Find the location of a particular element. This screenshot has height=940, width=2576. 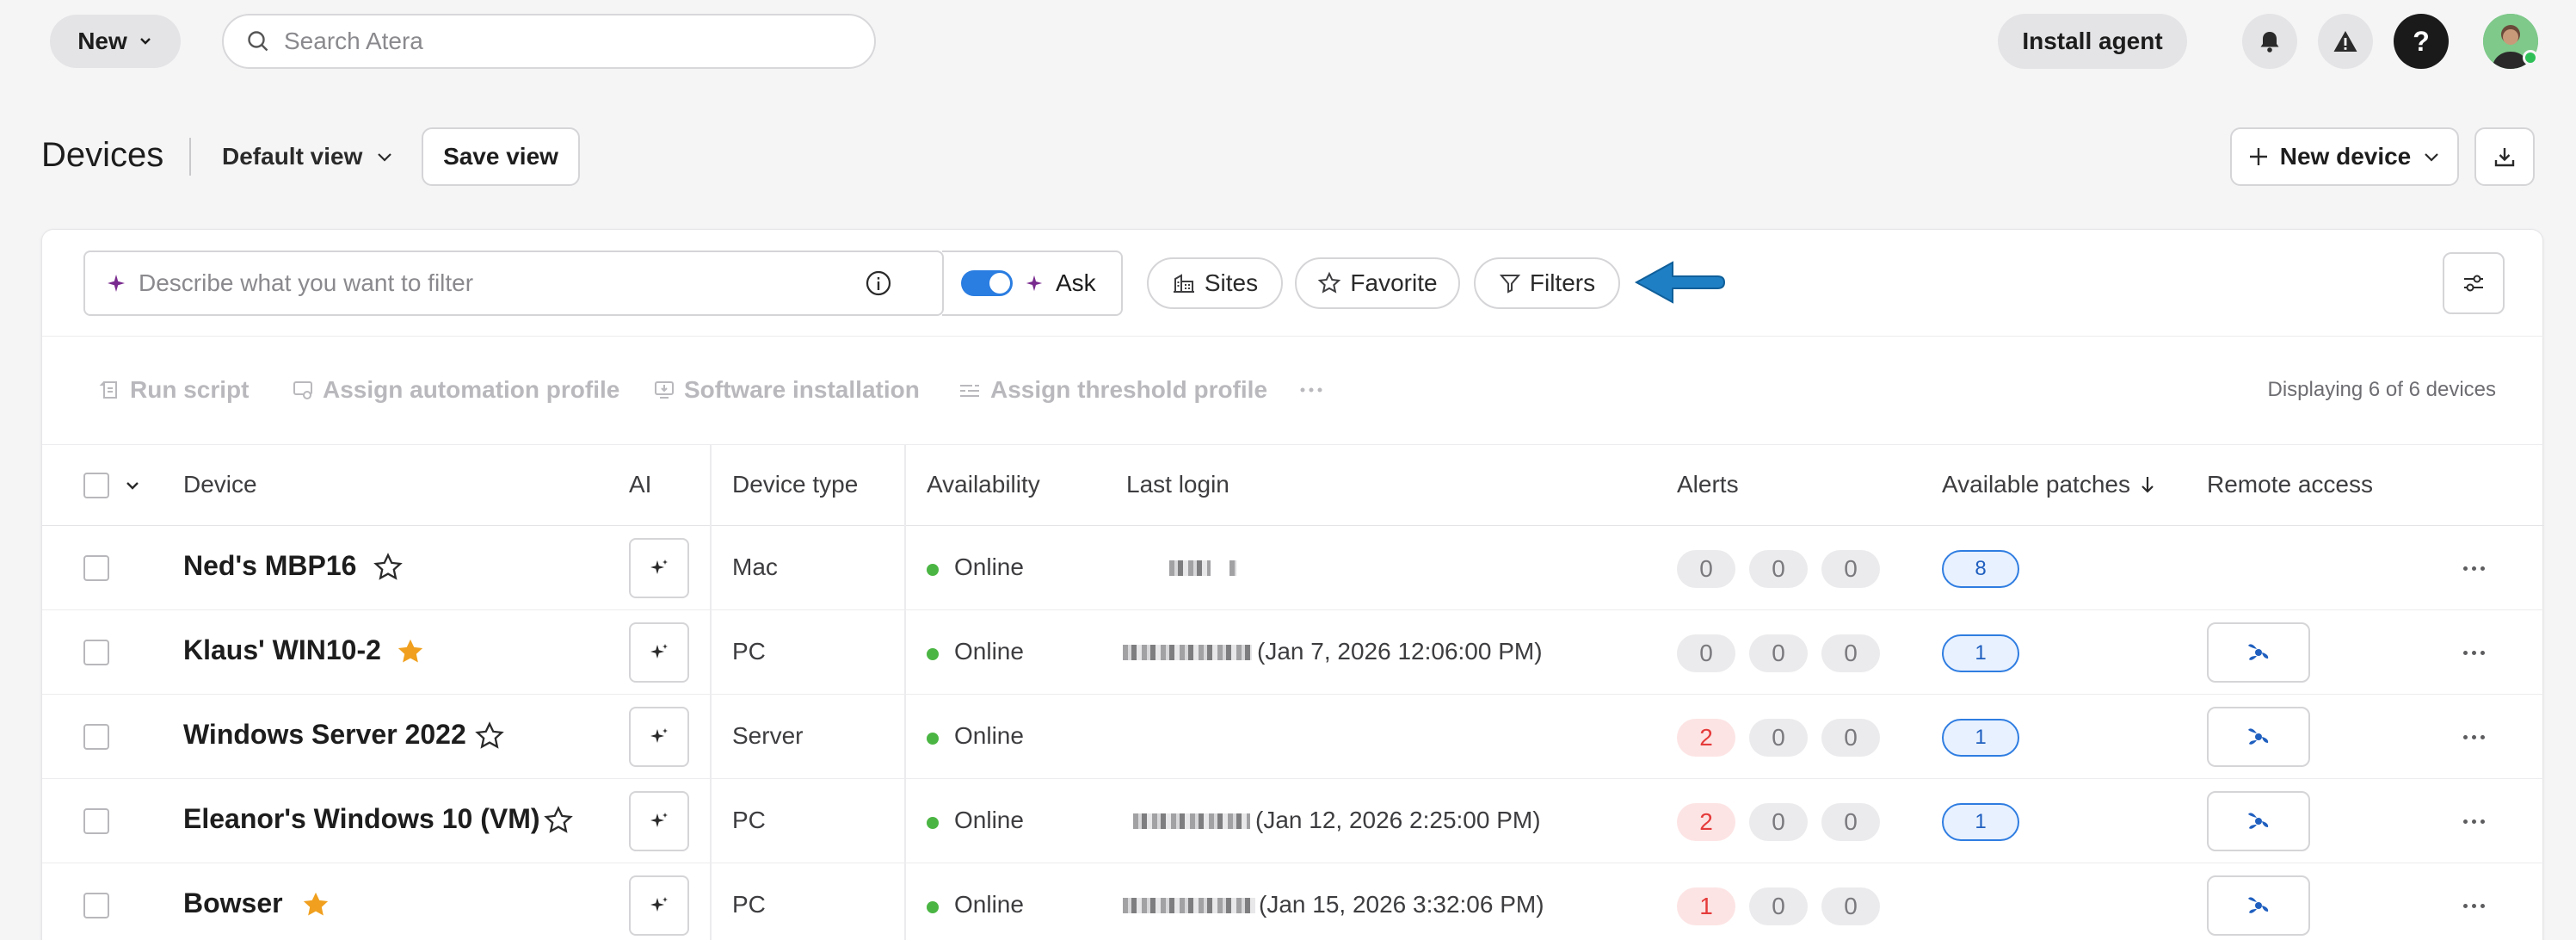

warning-icon is located at coordinates (2345, 41).